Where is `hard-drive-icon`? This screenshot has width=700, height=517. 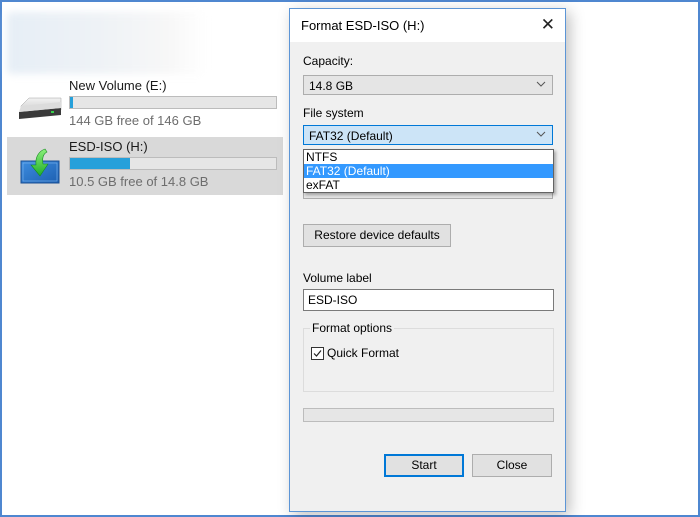
hard-drive-icon is located at coordinates (40, 105).